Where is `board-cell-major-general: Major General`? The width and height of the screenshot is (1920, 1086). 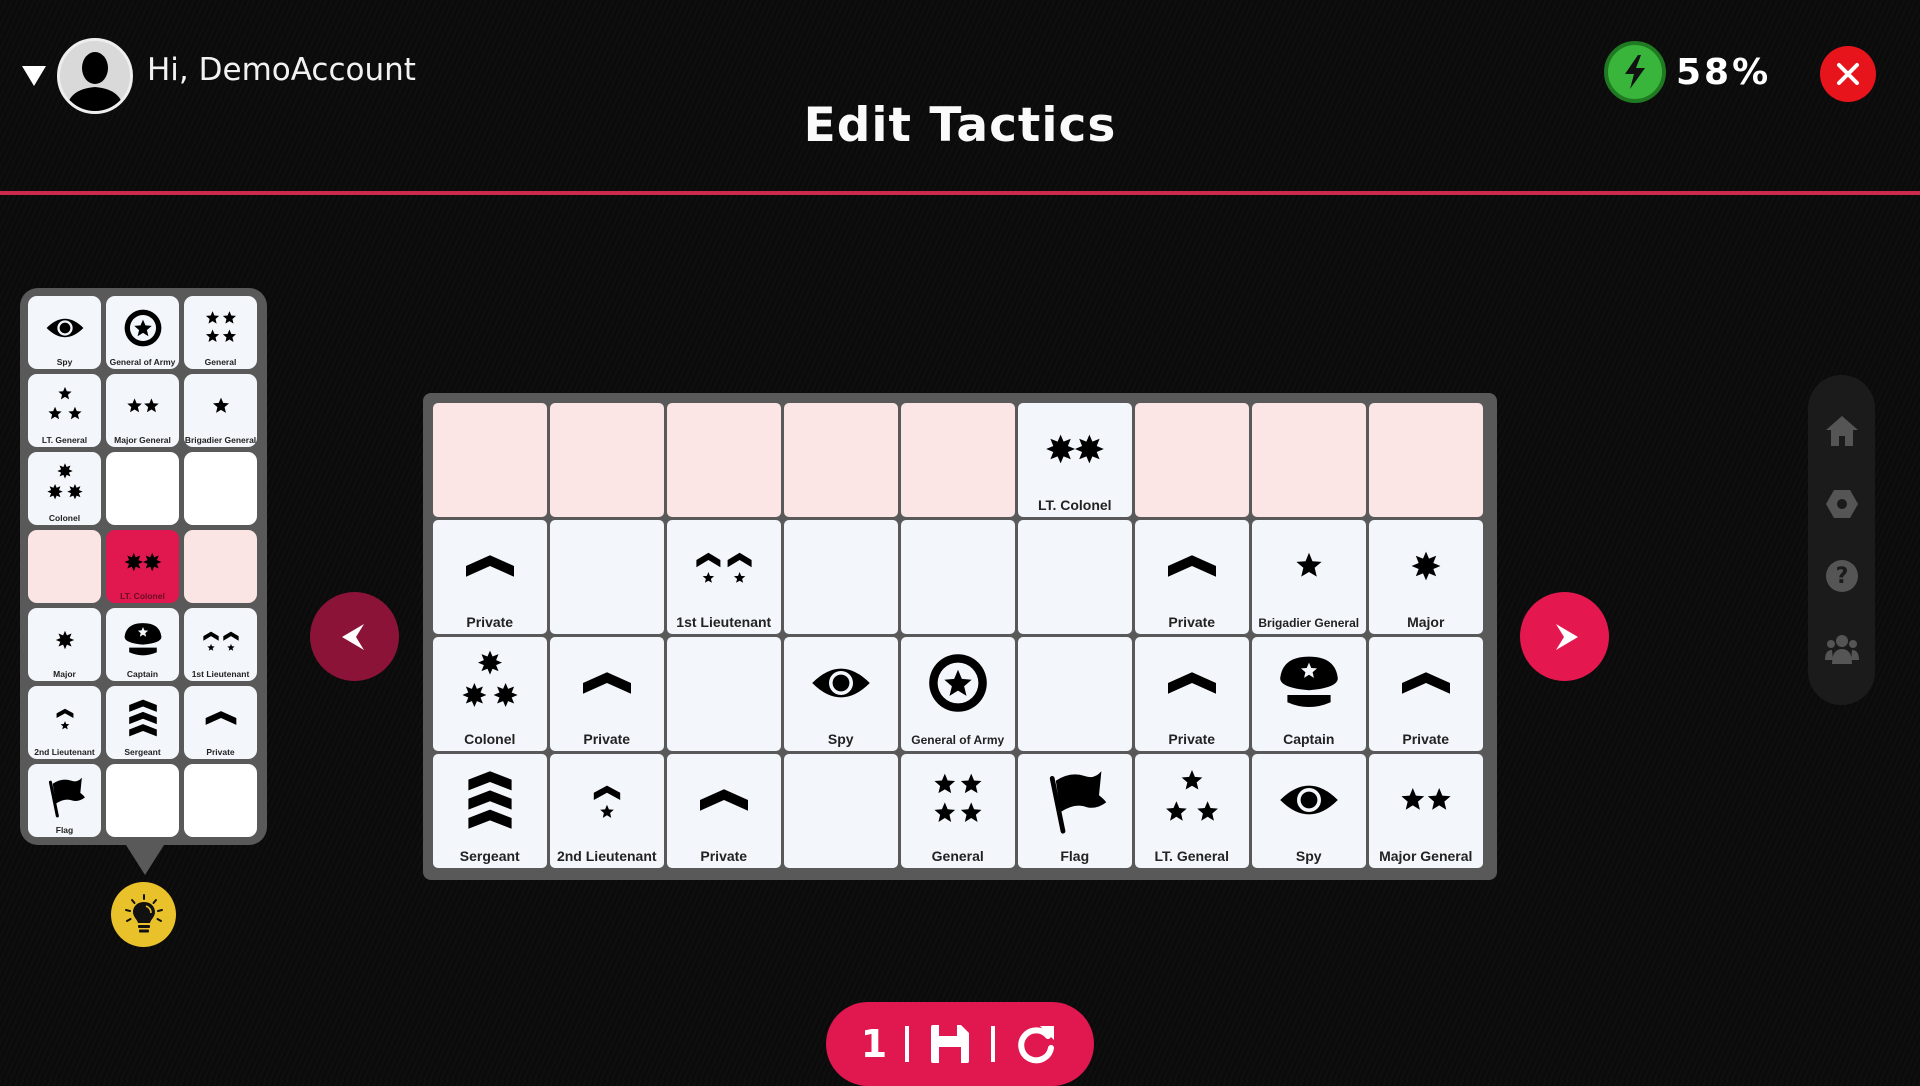
board-cell-major-general: Major General is located at coordinates (1426, 811).